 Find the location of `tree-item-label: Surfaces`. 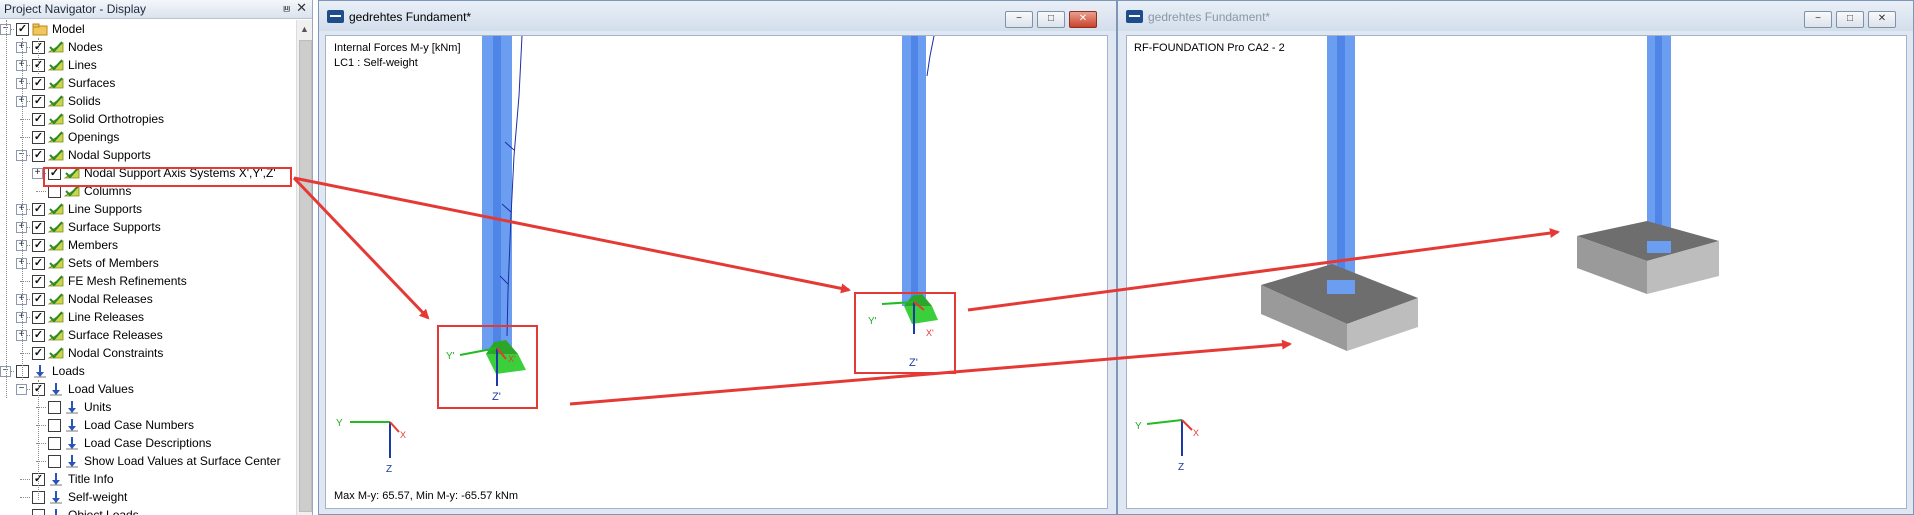

tree-item-label: Surfaces is located at coordinates (92, 83).